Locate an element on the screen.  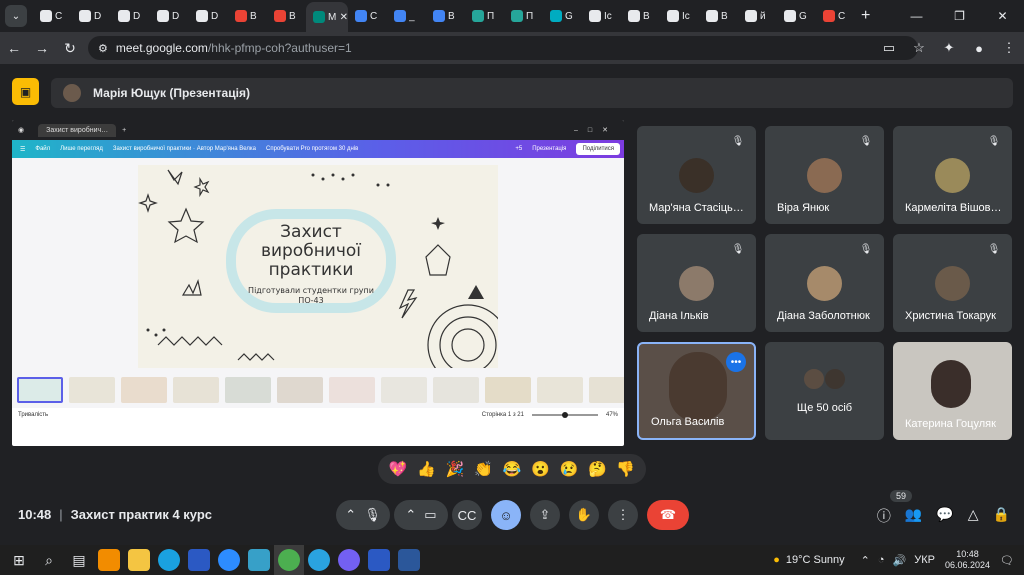
browser-tab: M ✕ is located at coordinates (327, 17).